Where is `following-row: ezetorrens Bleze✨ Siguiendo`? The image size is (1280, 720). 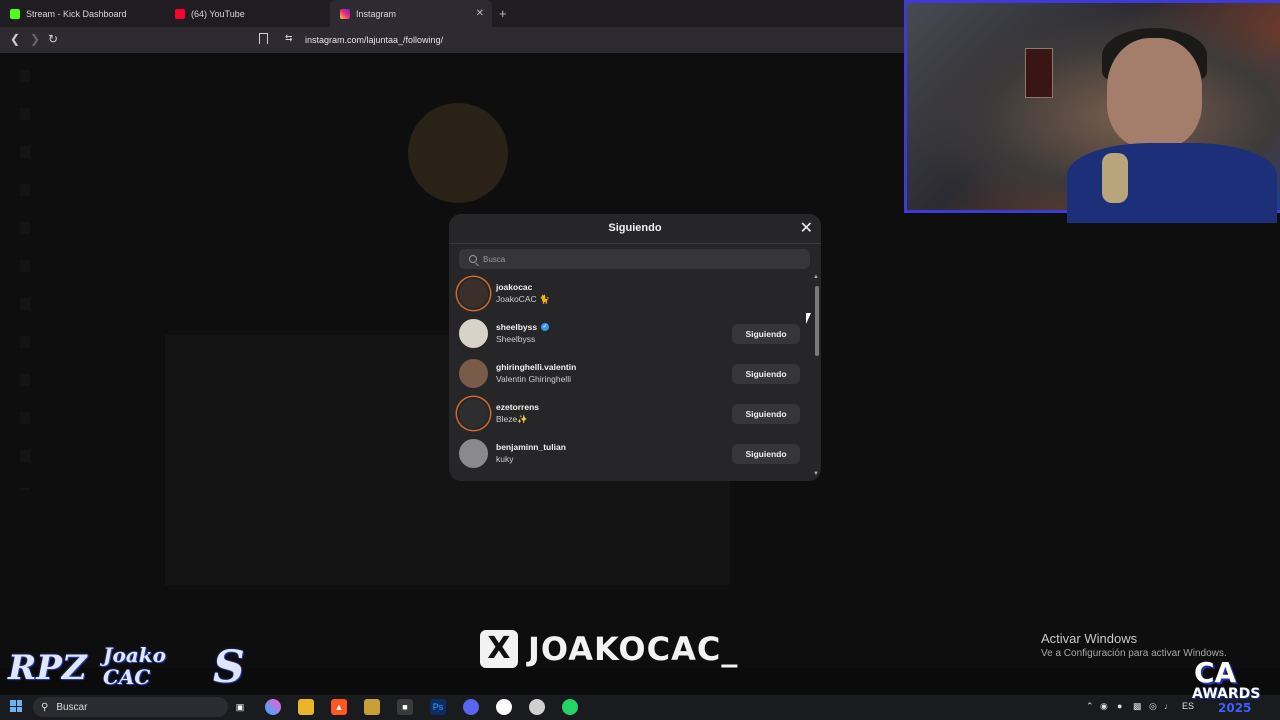
following-row: ezetorrens Bleze✨ Siguiendo is located at coordinates (631, 414).